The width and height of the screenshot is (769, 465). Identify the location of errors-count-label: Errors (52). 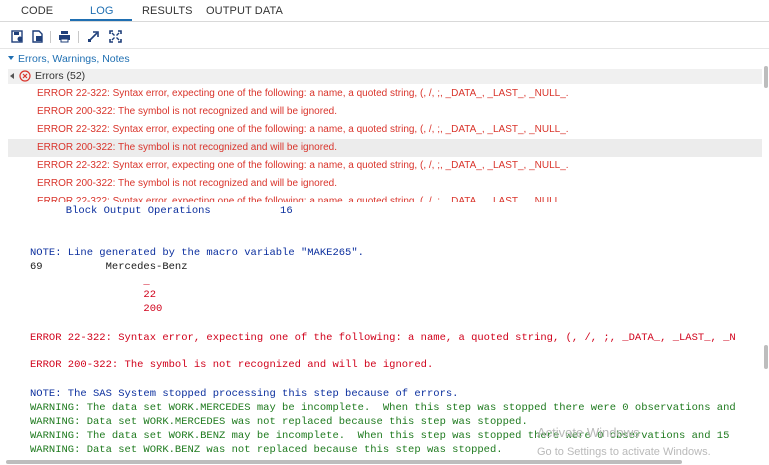
(60, 76).